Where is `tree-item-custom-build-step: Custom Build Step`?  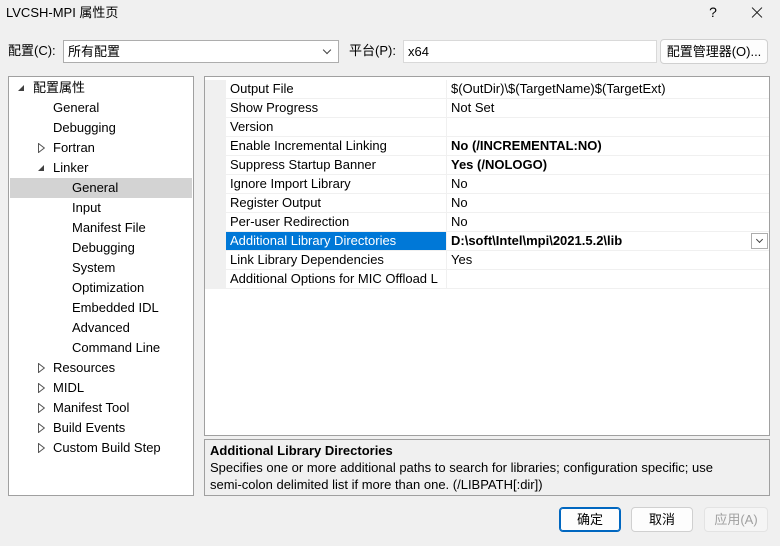
tree-item-custom-build-step: Custom Build Step is located at coordinates (101, 448).